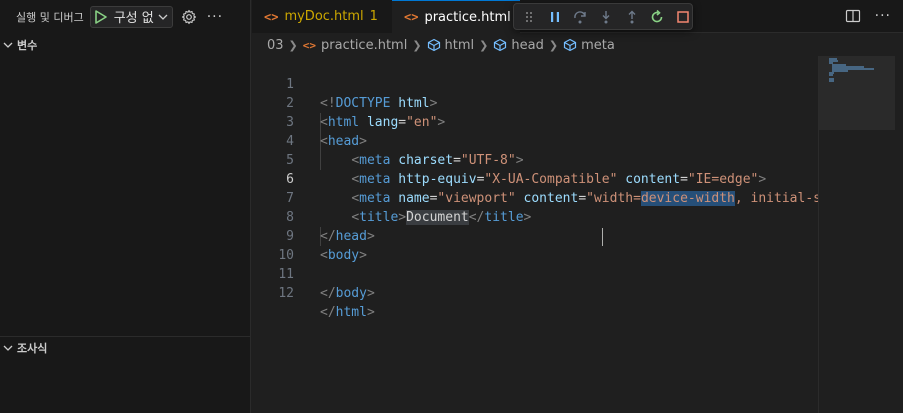 The image size is (903, 413). What do you see at coordinates (535, 292) in the screenshot?
I see `code-line: 12 </html>` at bounding box center [535, 292].